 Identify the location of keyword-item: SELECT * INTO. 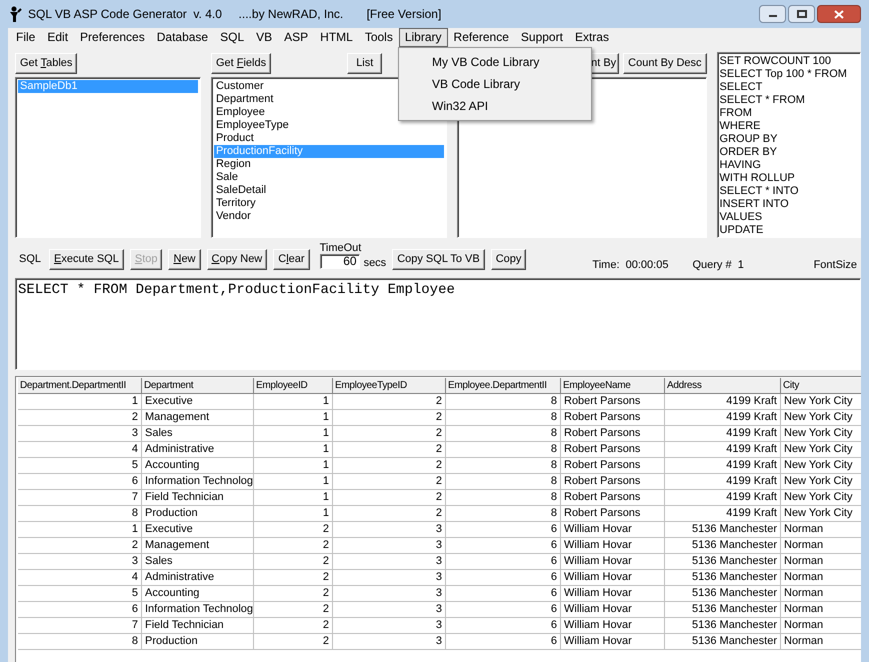
(789, 191).